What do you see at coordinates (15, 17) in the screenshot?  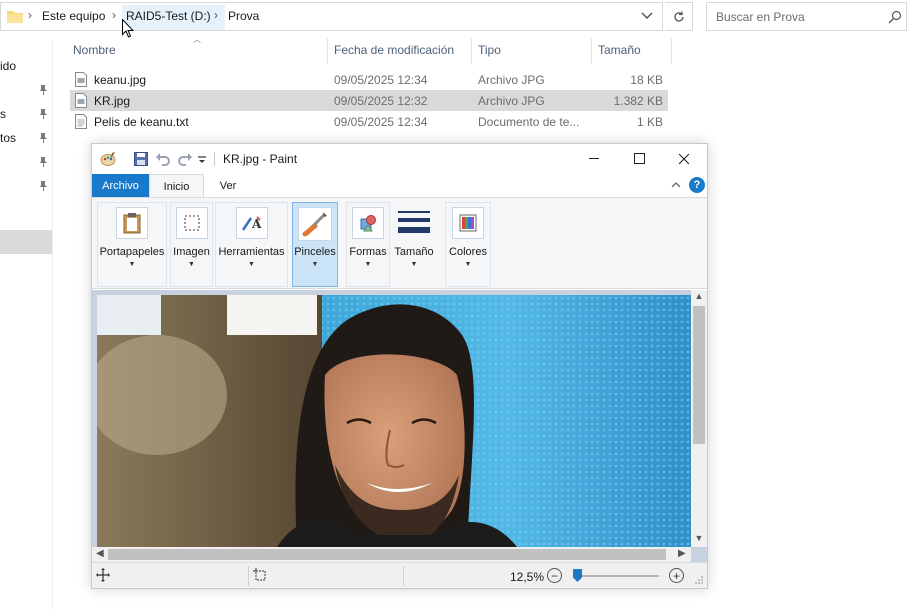 I see `folder-icon` at bounding box center [15, 17].